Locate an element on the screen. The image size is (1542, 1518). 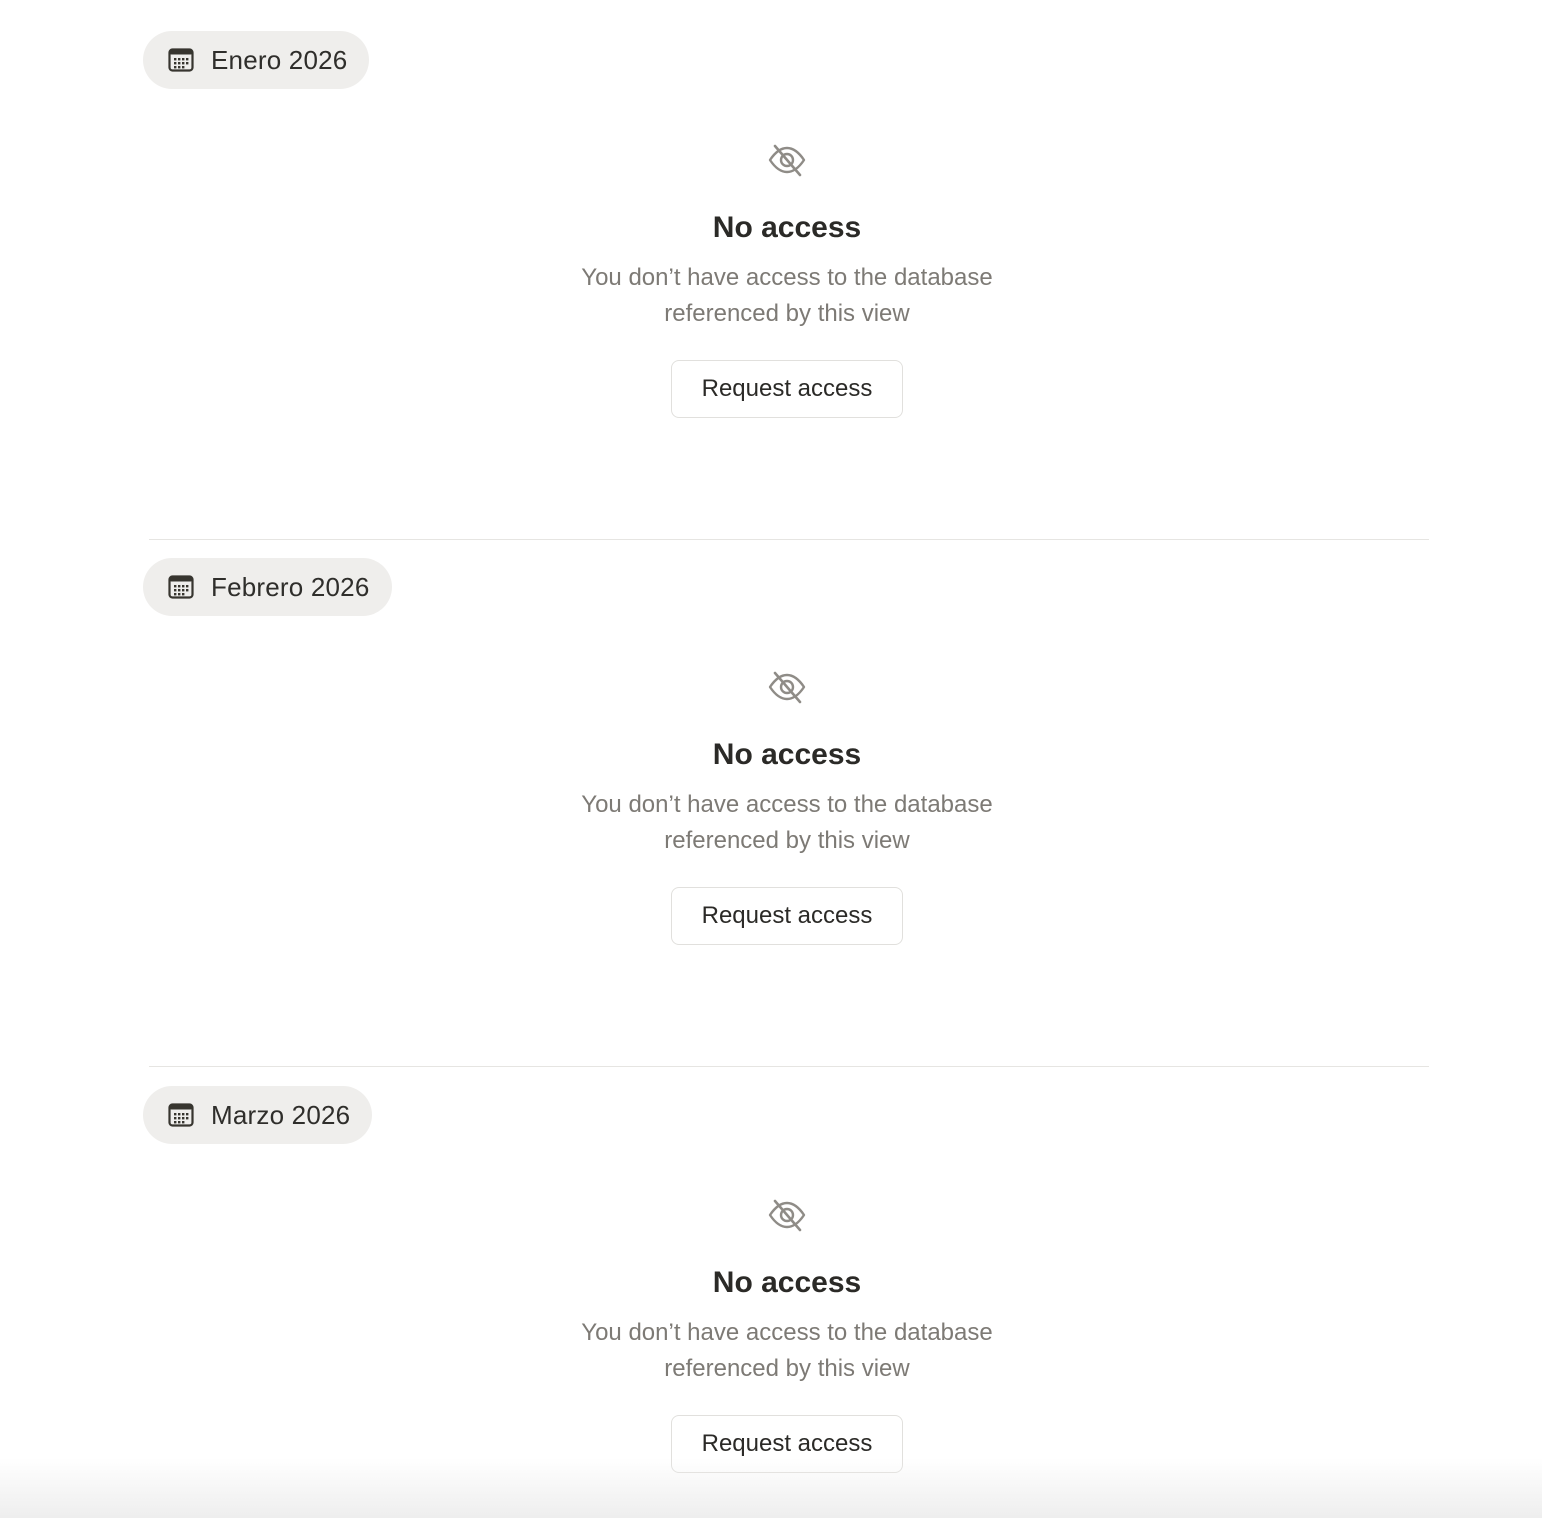
view-tab-chip: Marzo 2026 is located at coordinates (258, 1115).